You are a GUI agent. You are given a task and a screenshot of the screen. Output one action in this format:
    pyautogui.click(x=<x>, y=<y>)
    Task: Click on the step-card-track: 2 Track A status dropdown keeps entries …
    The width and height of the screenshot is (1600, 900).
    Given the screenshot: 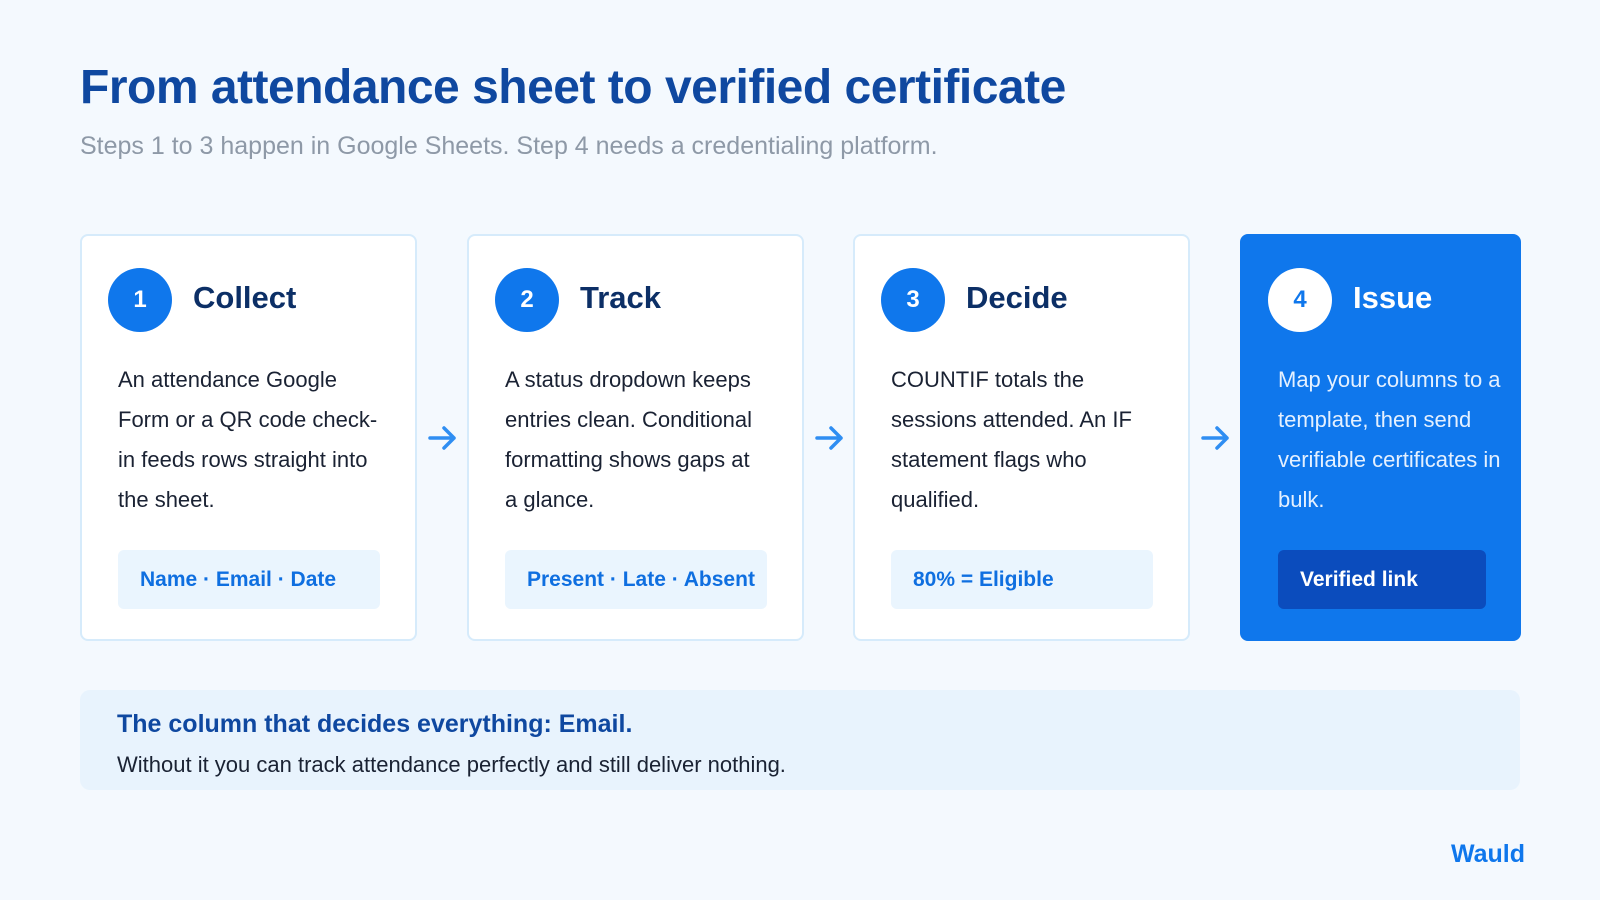 What is the action you would take?
    pyautogui.click(x=635, y=437)
    